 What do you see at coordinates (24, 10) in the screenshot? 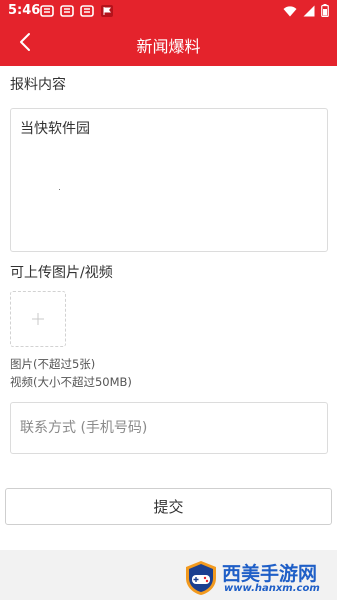
I see `status-time: 5:46` at bounding box center [24, 10].